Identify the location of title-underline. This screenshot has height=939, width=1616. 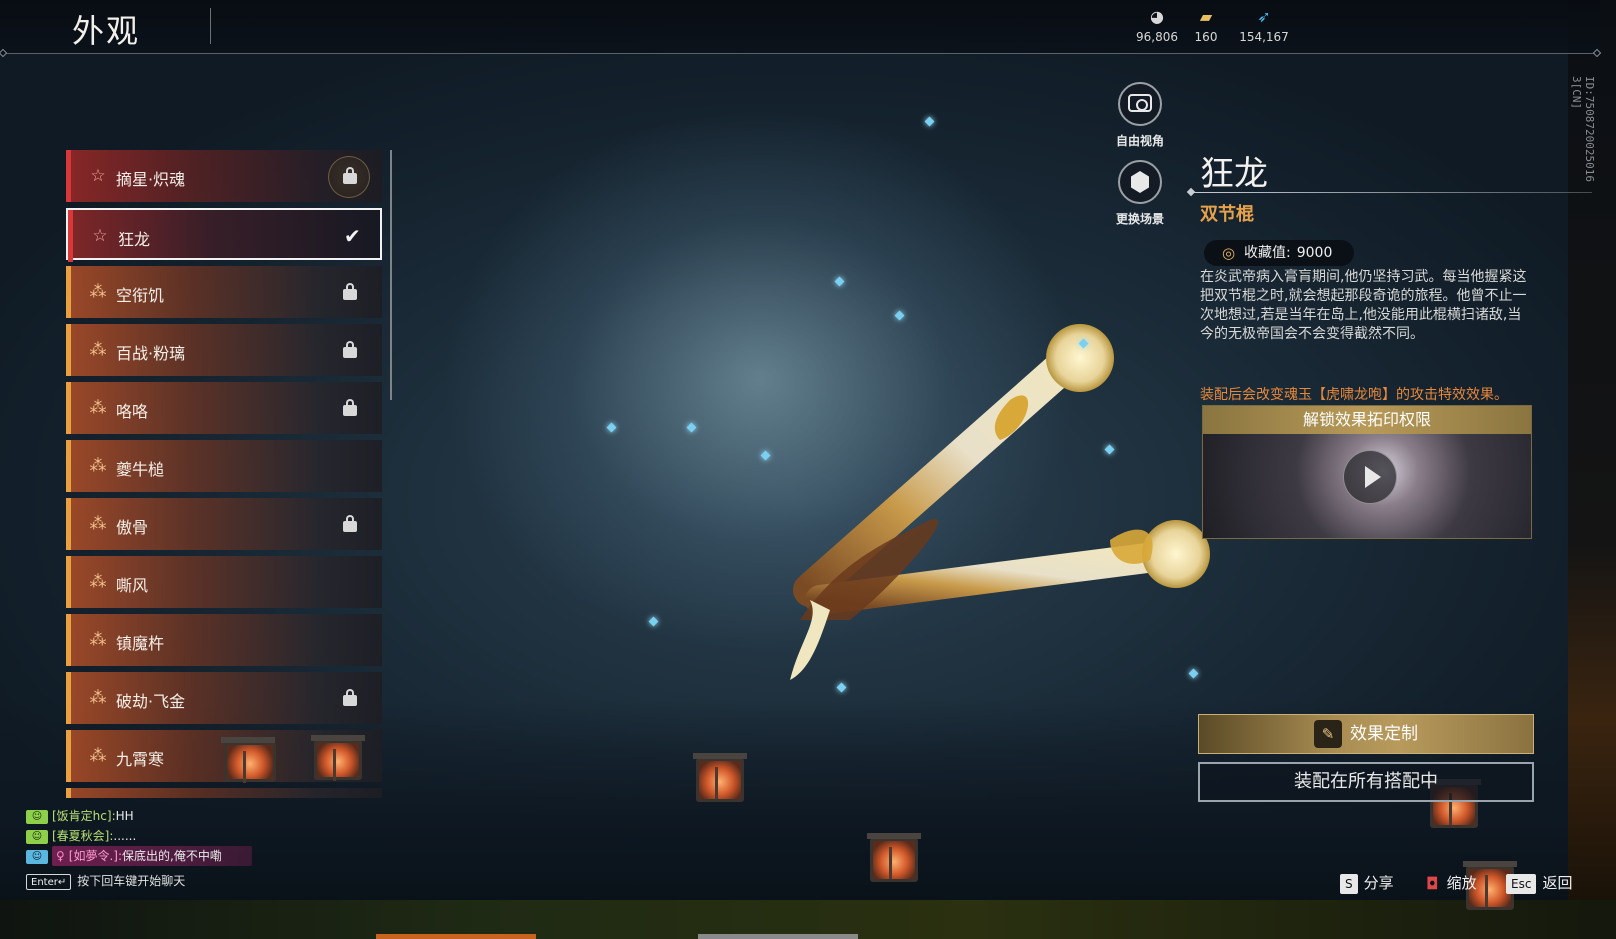
(1392, 192).